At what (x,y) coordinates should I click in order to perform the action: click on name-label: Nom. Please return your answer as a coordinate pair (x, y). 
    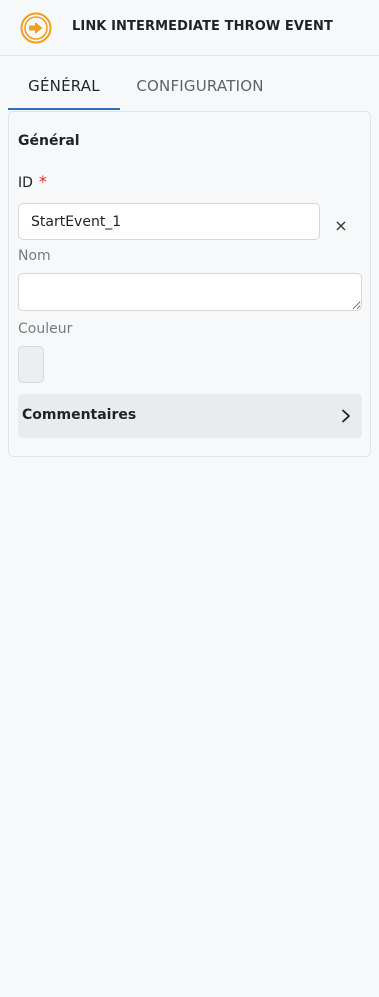
    Looking at the image, I should click on (34, 256).